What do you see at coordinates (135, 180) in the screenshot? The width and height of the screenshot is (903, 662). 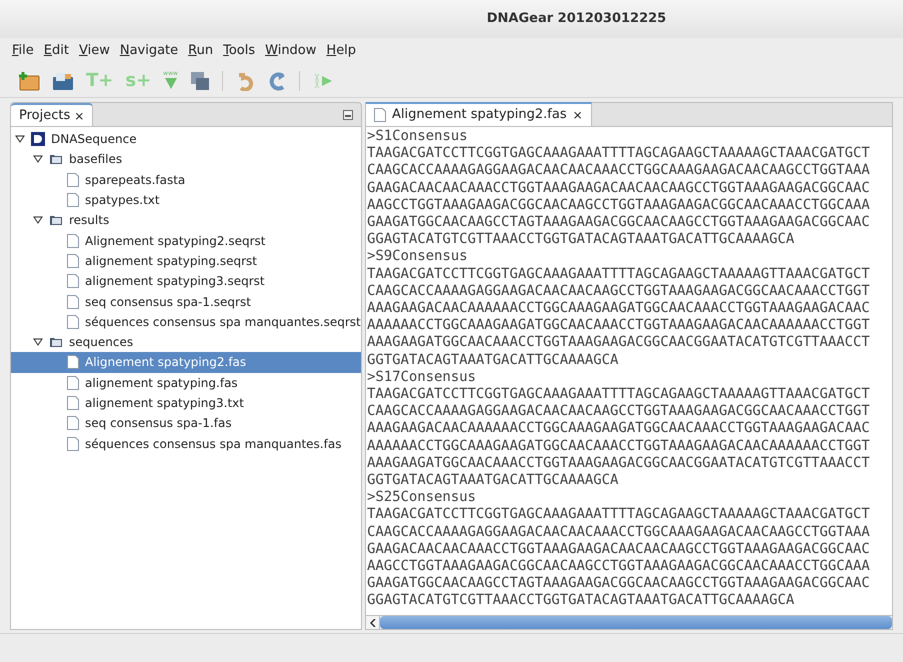 I see `tree-label: sparepeats.fasta` at bounding box center [135, 180].